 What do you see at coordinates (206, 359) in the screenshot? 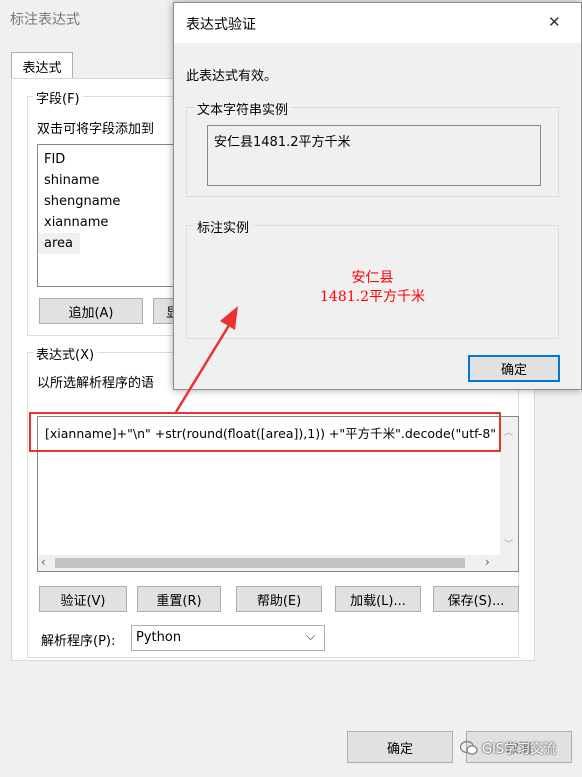
I see `annotation-arrow` at bounding box center [206, 359].